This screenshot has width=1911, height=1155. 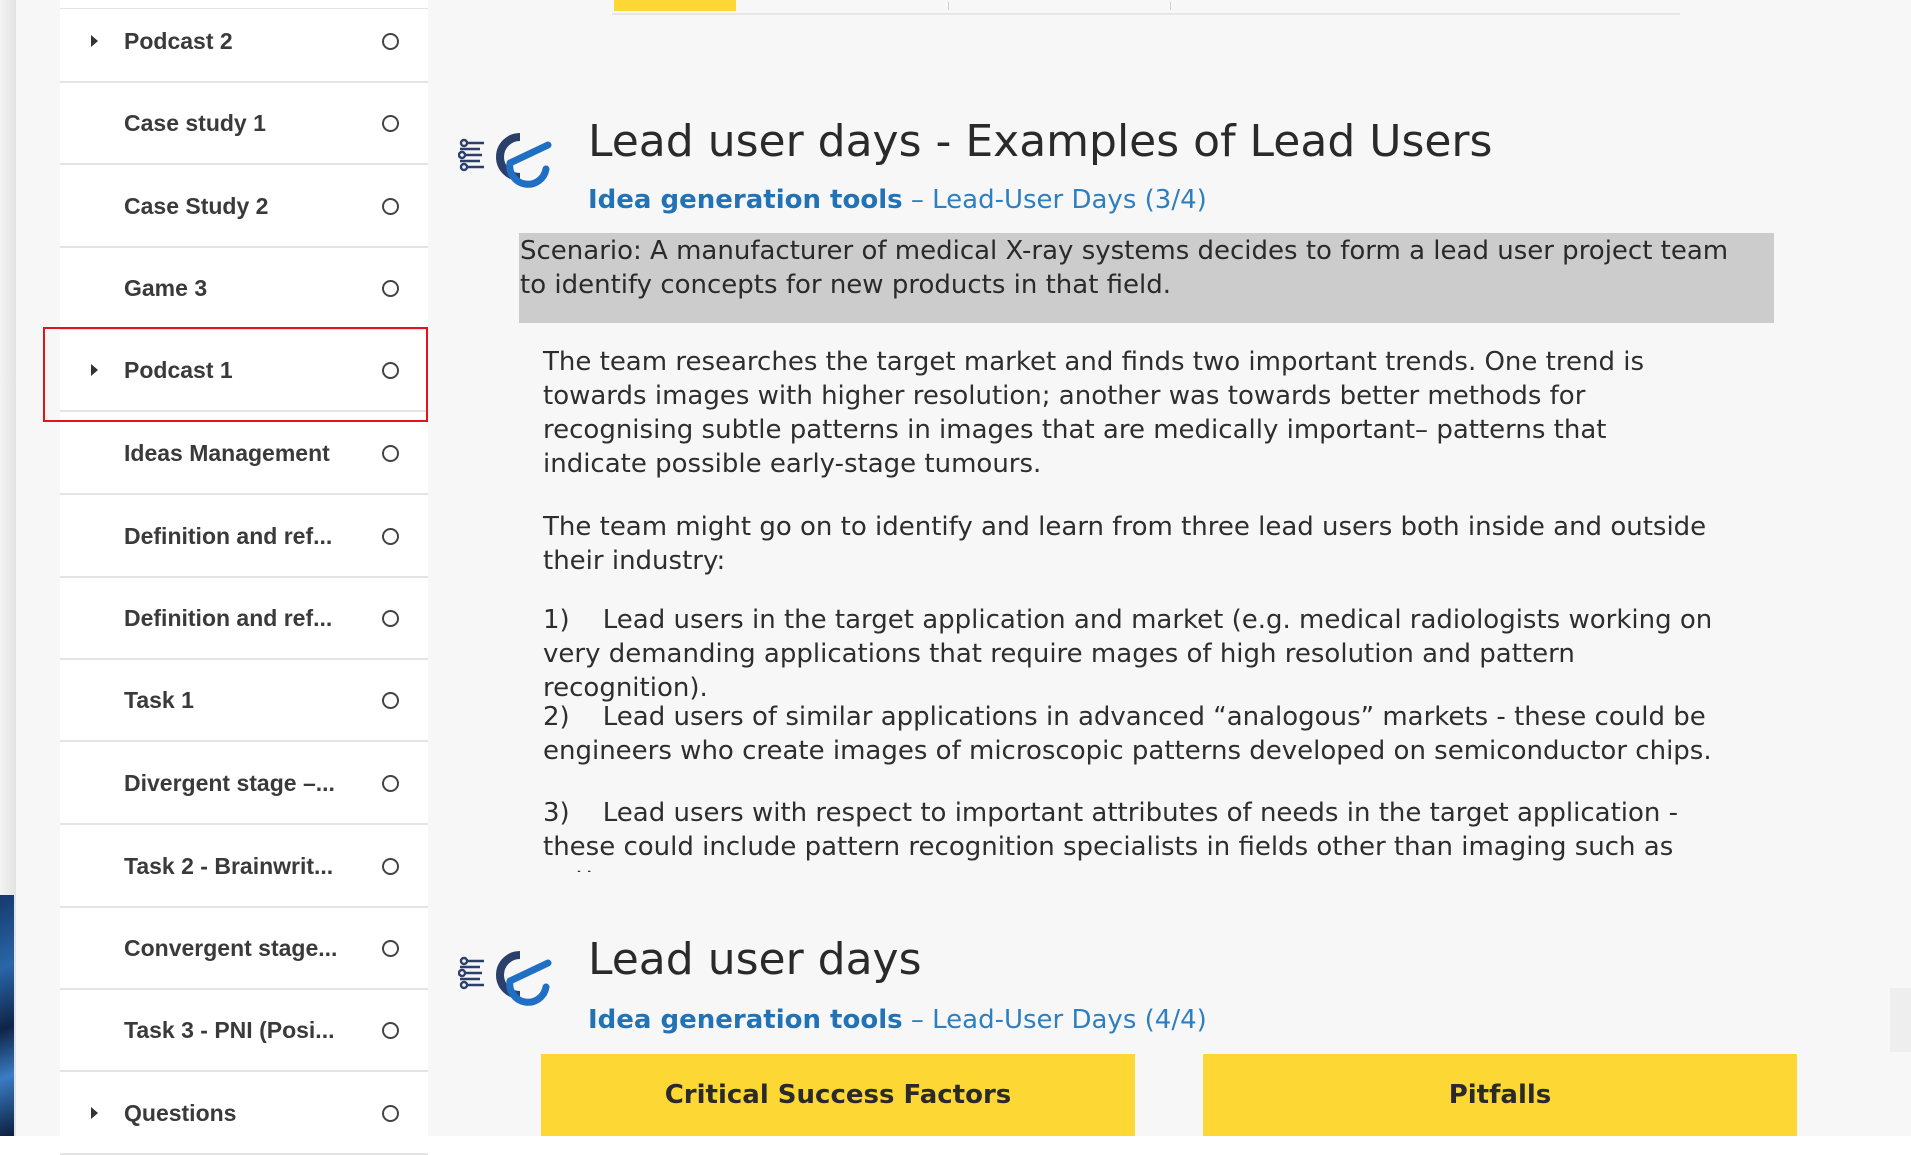 I want to click on subtitle-detail: – Lead-User Days (3/4), so click(x=1054, y=200).